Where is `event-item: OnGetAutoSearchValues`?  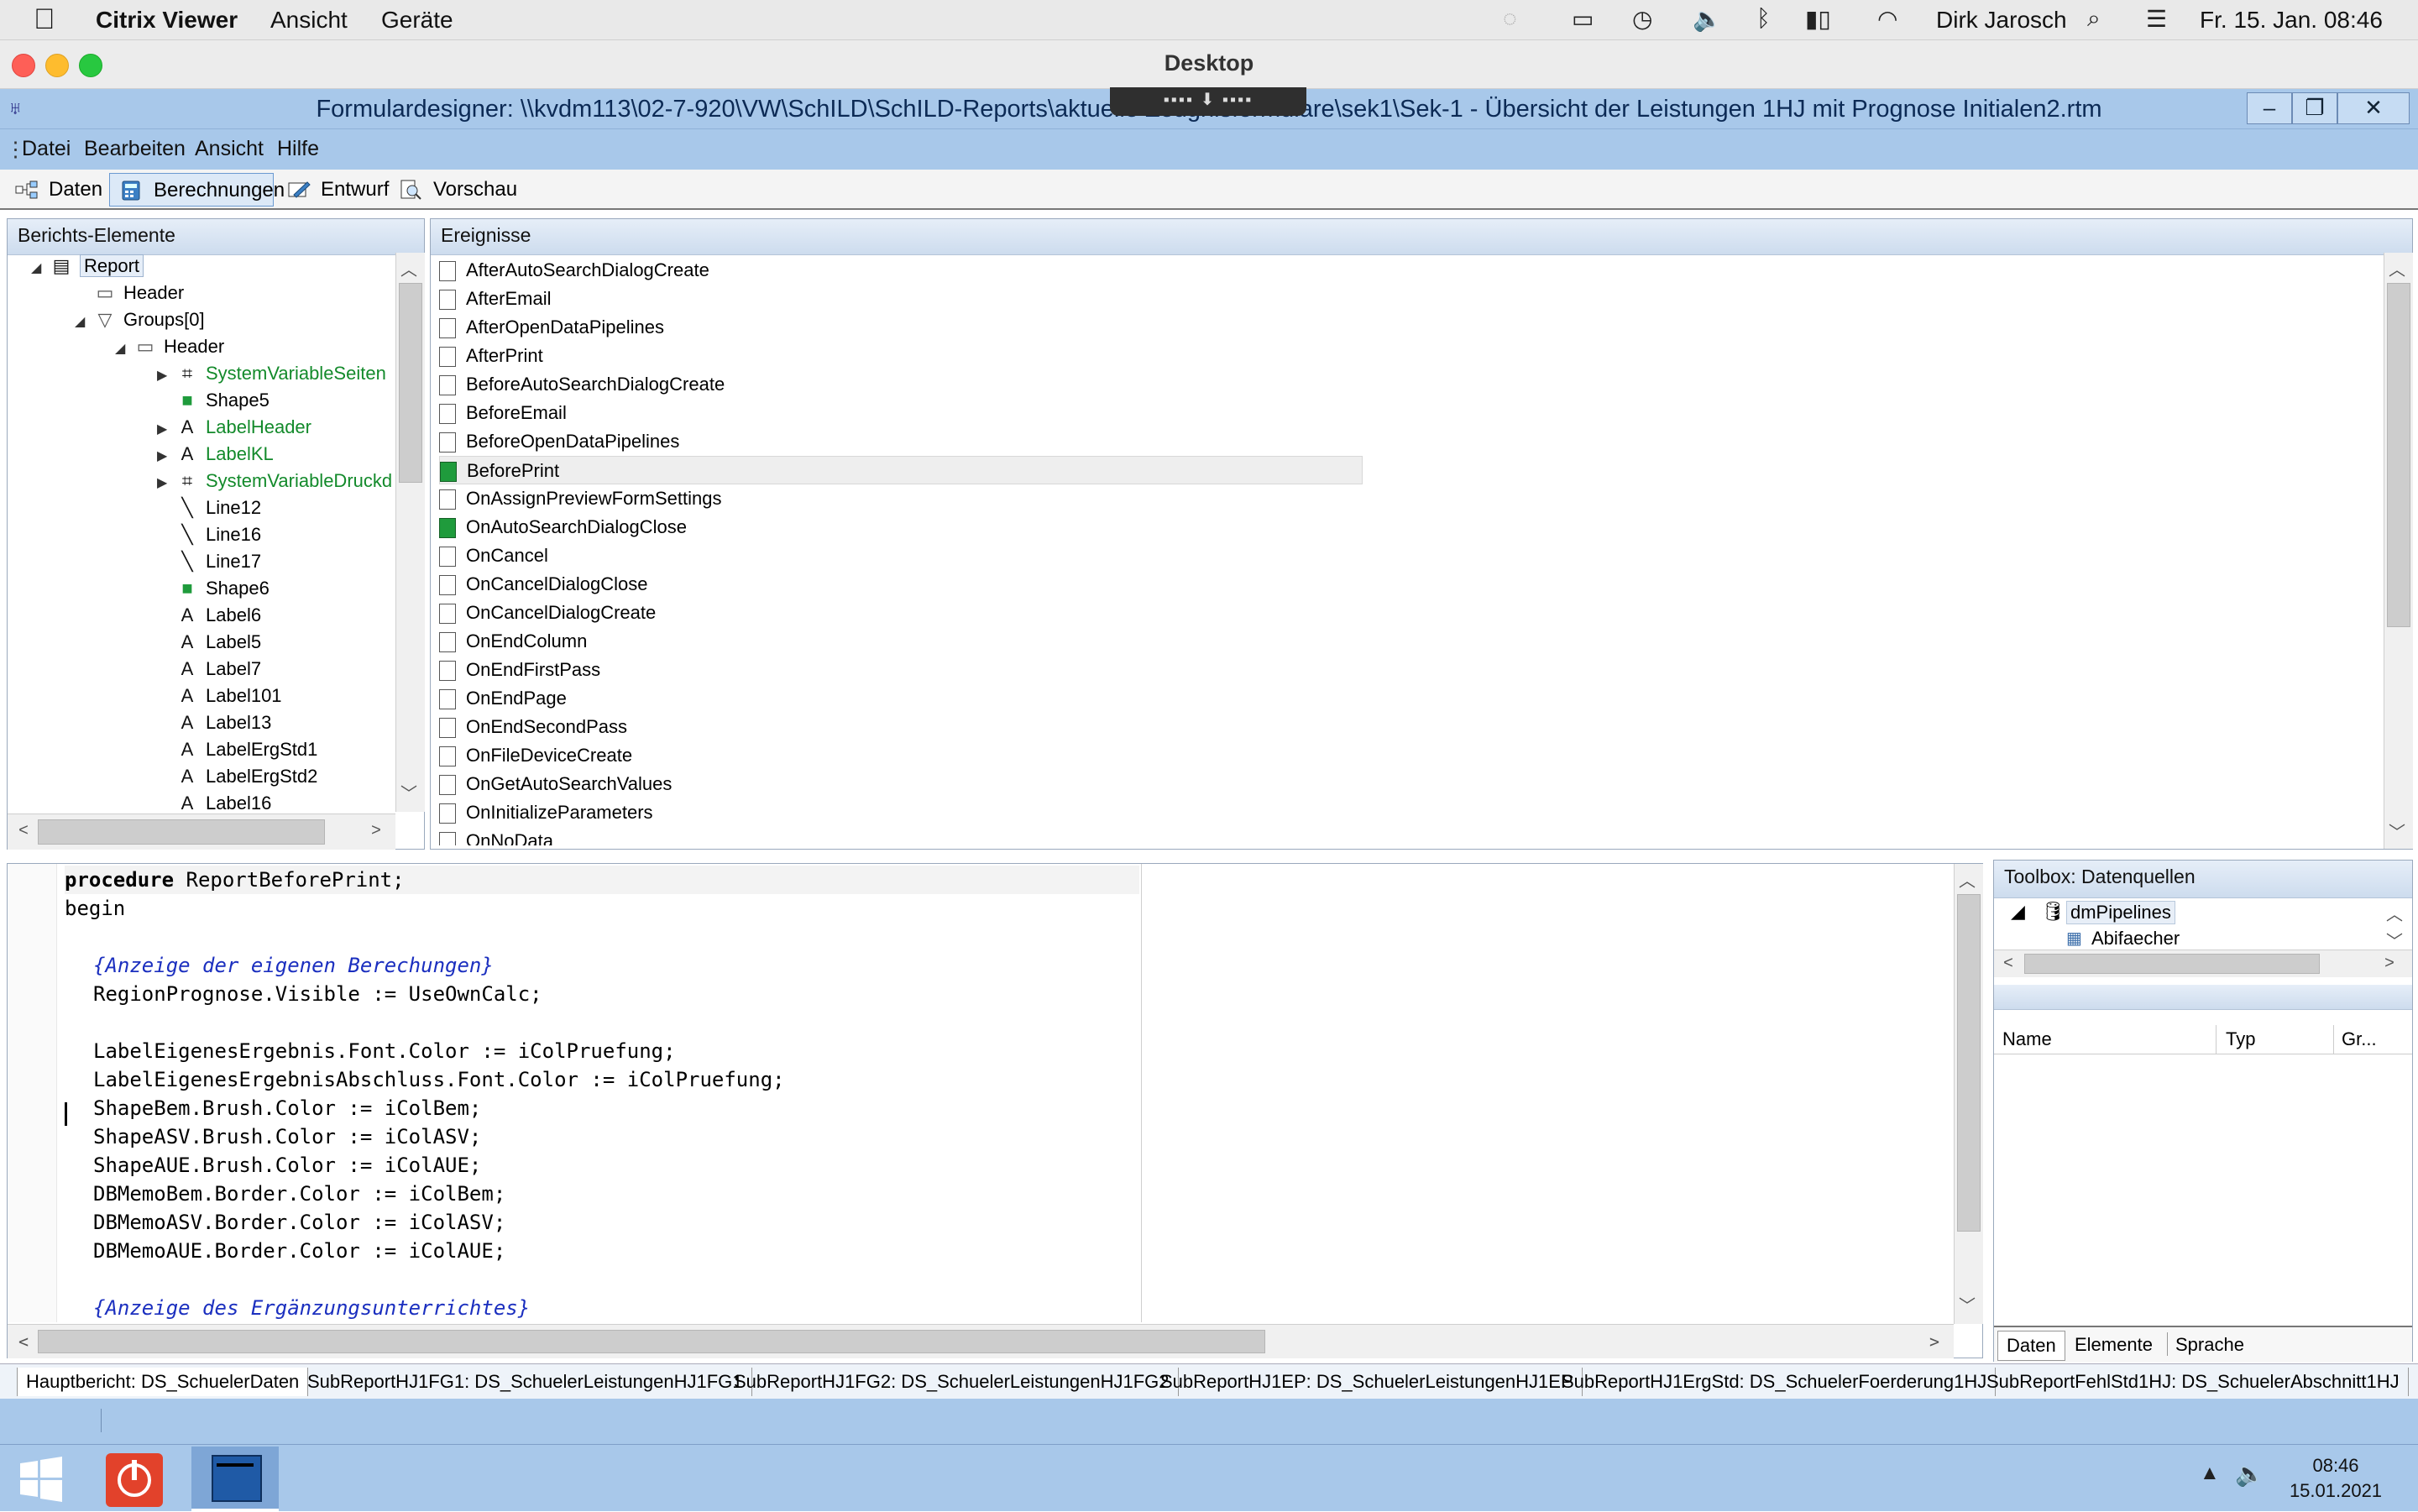 event-item: OnGetAutoSearchValues is located at coordinates (555, 784).